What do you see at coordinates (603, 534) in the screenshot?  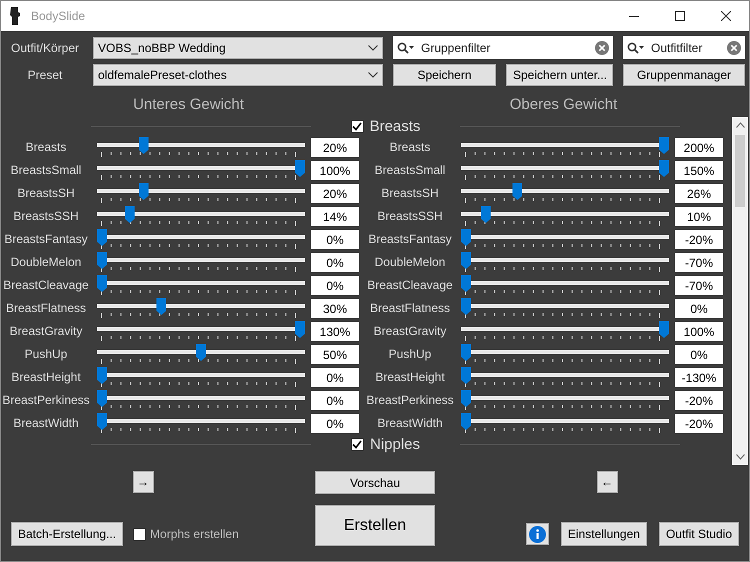 I see `settings-button: Einstellungen` at bounding box center [603, 534].